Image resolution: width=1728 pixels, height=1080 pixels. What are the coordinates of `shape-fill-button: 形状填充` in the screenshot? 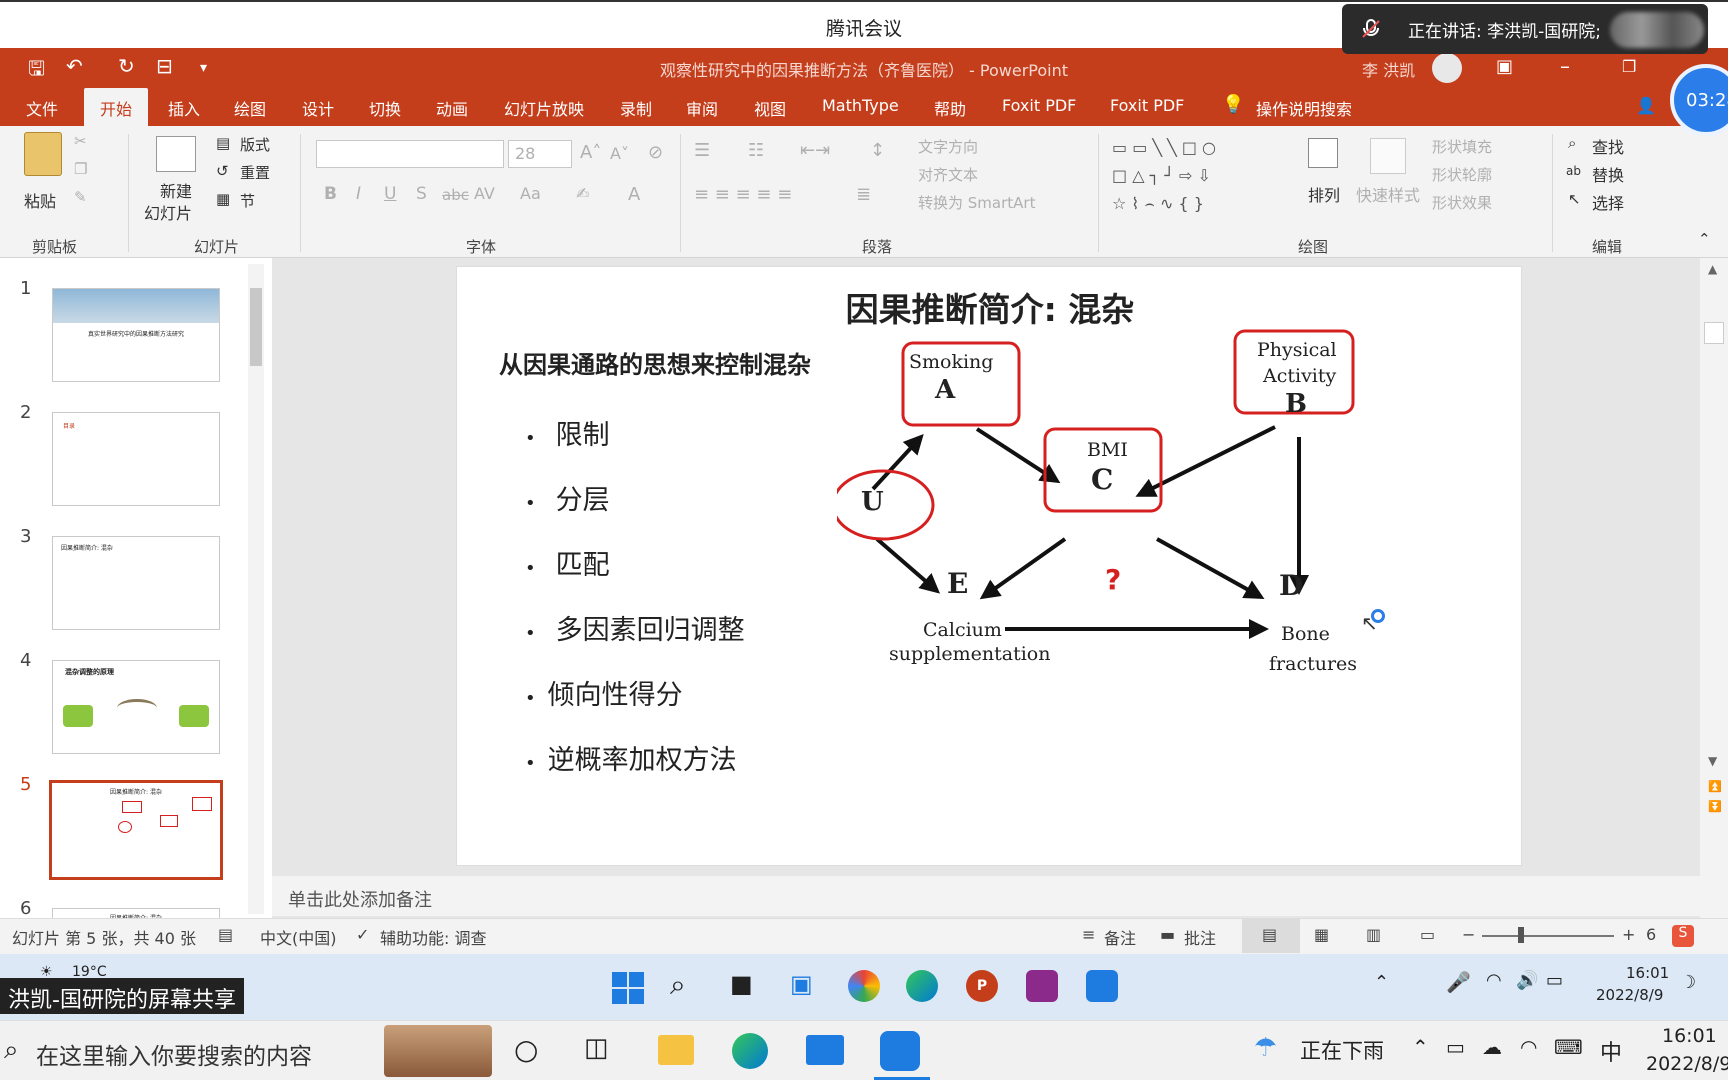 It's located at (1462, 146).